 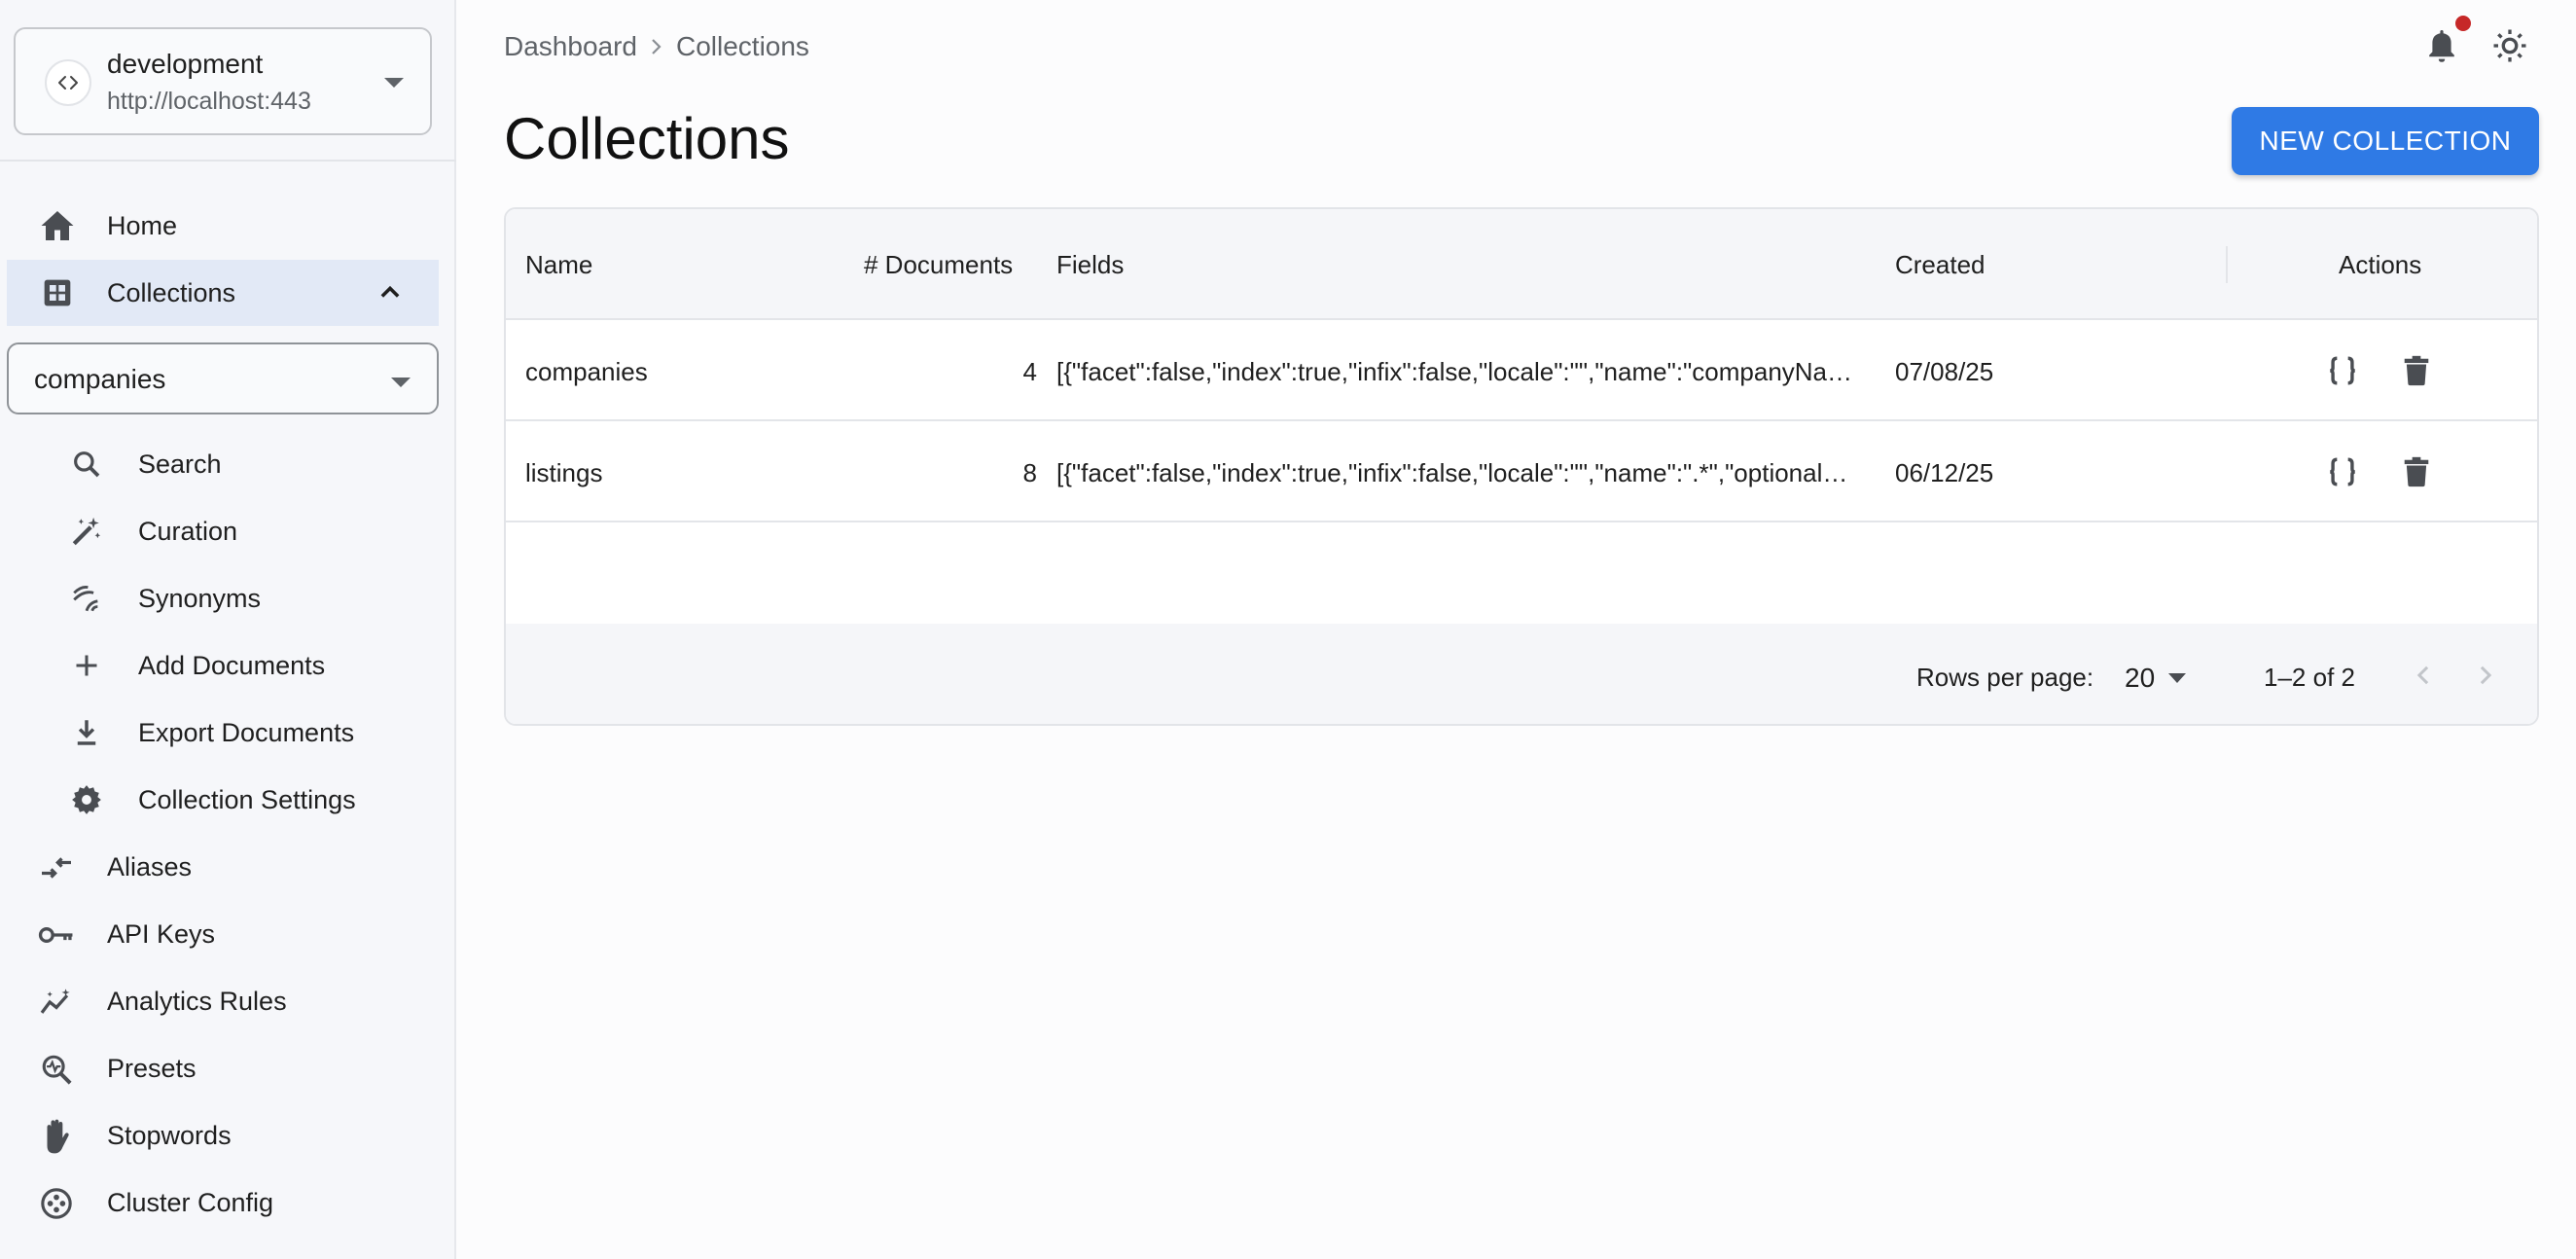 What do you see at coordinates (223, 226) in the screenshot?
I see `nav-home: Home` at bounding box center [223, 226].